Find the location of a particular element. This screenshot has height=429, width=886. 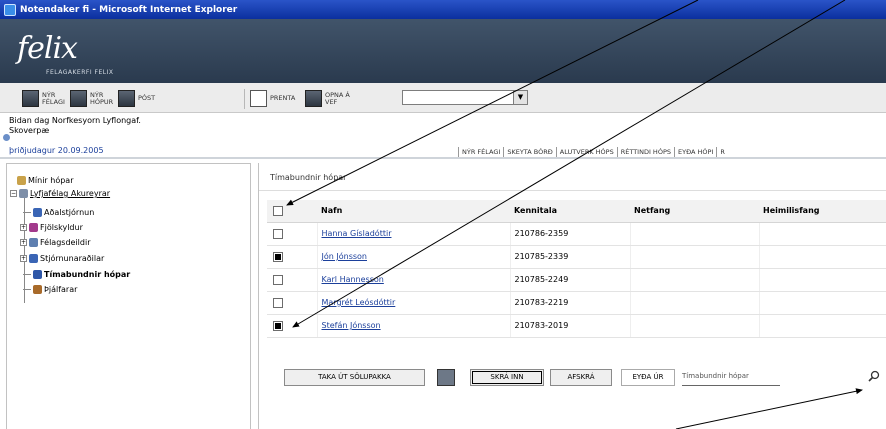

felix-logo: felix is located at coordinates (47, 48).